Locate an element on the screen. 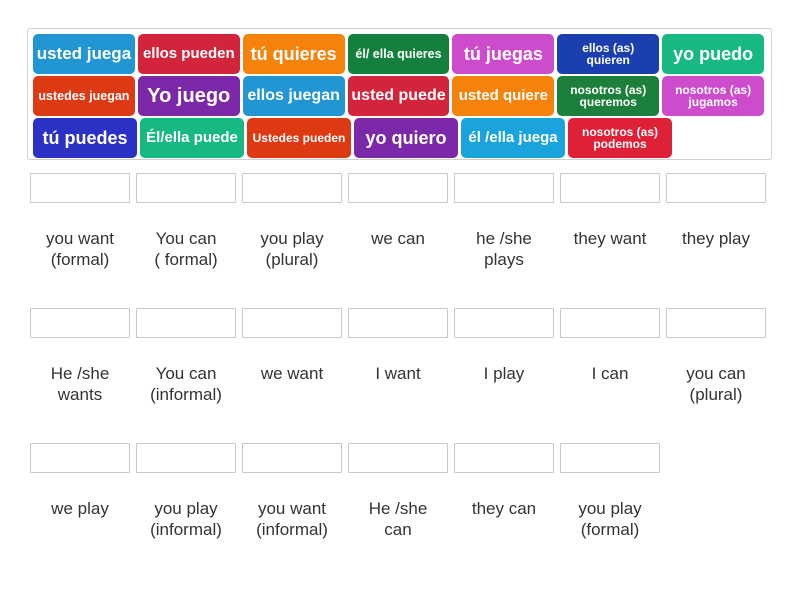 This screenshot has height=600, width=800. prompt-label: I play is located at coordinates (504, 373).